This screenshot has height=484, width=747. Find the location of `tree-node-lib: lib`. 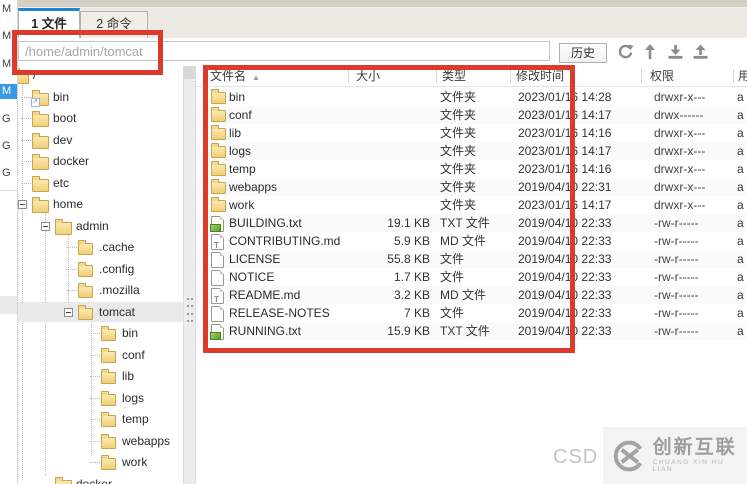

tree-node-lib: lib is located at coordinates (100, 377).